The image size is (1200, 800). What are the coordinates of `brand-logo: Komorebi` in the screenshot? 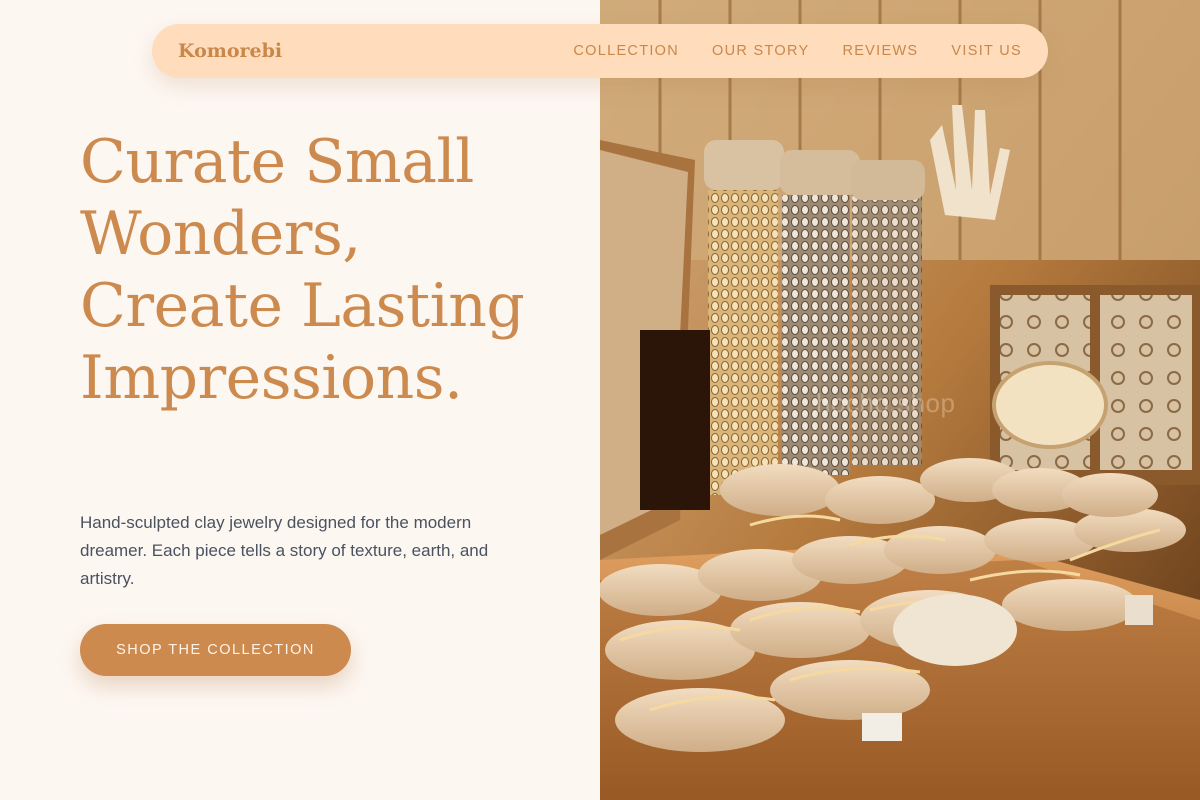 It's located at (230, 51).